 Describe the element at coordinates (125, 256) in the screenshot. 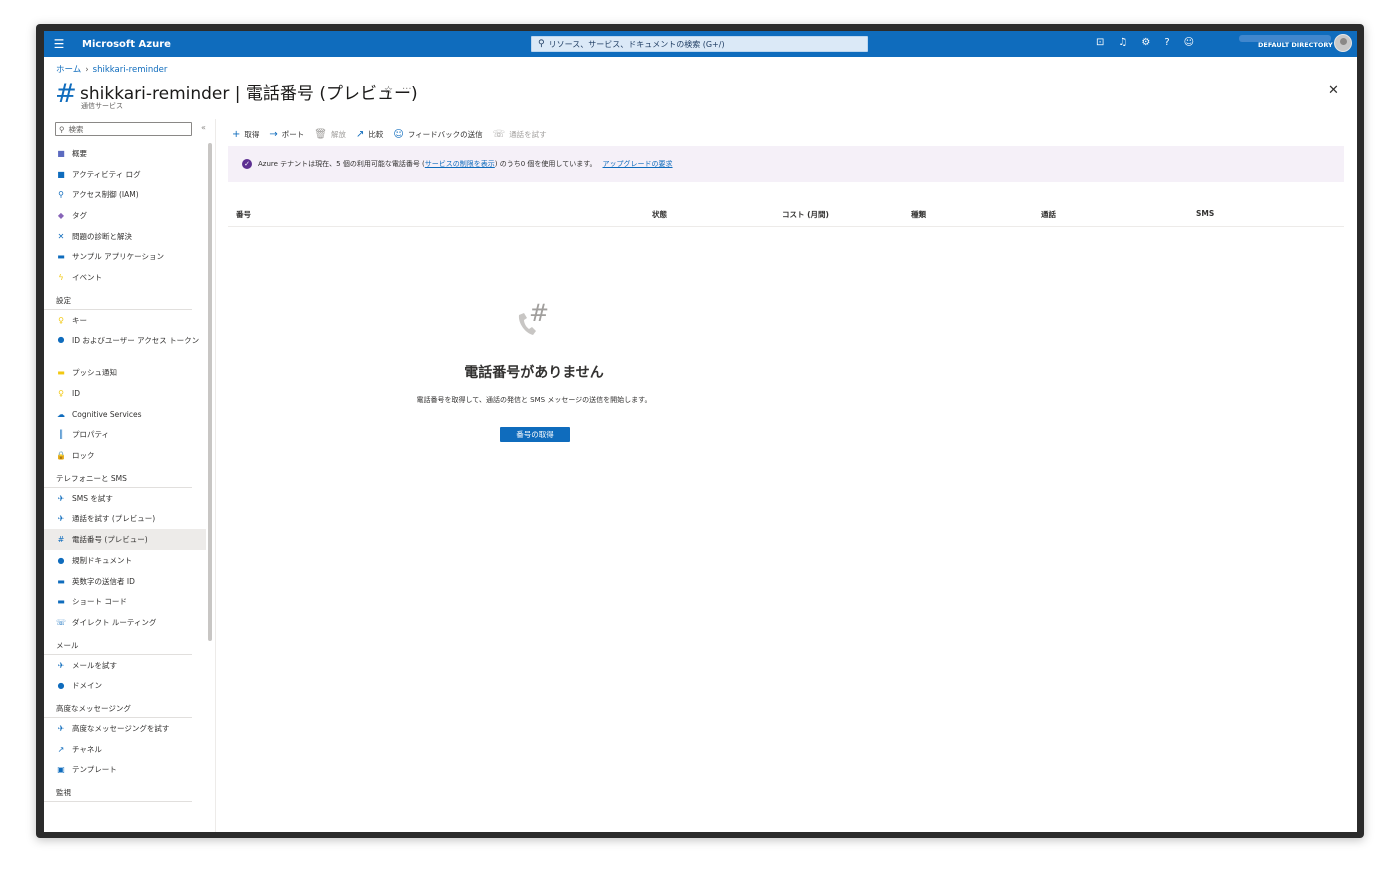

I see `sidebar-item: ▬ サンプル アプリケーション` at that location.